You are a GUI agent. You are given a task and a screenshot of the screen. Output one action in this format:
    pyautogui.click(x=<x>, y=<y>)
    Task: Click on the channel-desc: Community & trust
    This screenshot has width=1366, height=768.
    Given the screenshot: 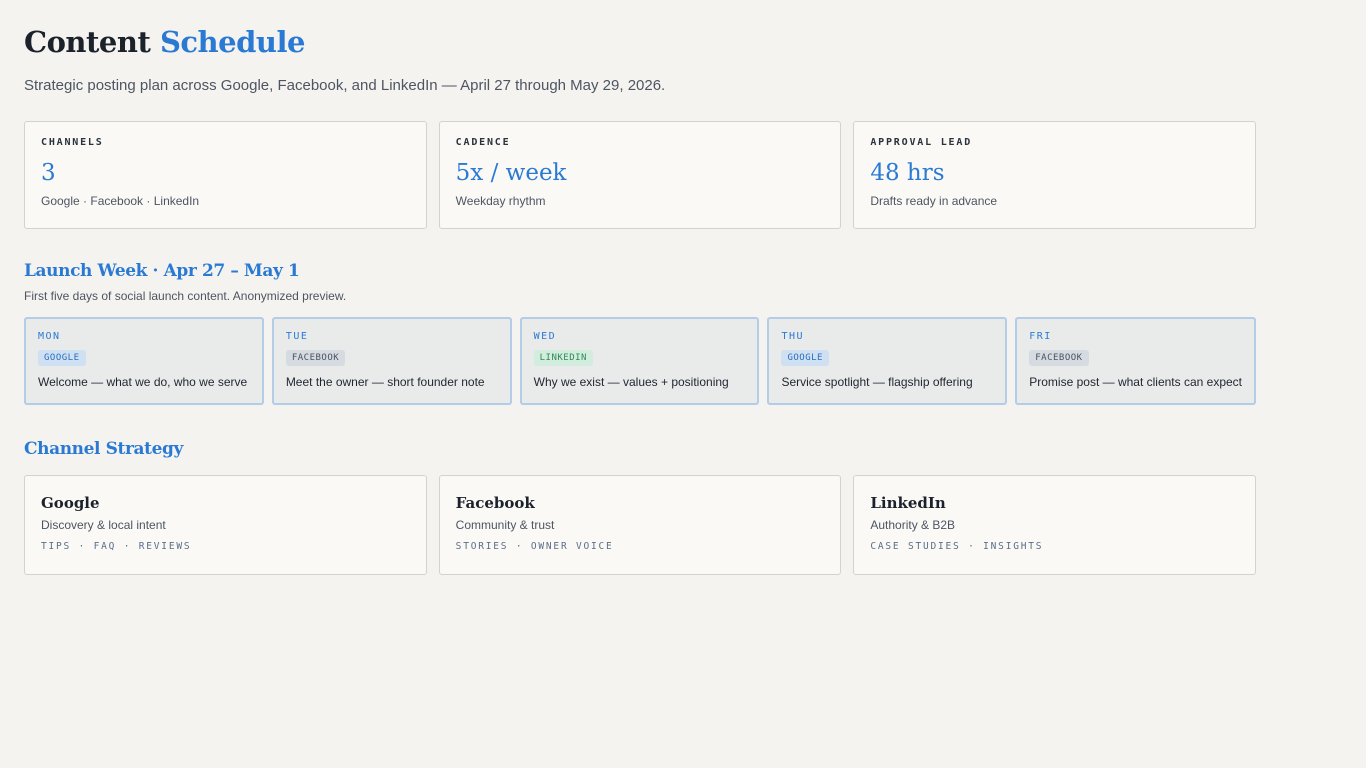 What is the action you would take?
    pyautogui.click(x=505, y=525)
    